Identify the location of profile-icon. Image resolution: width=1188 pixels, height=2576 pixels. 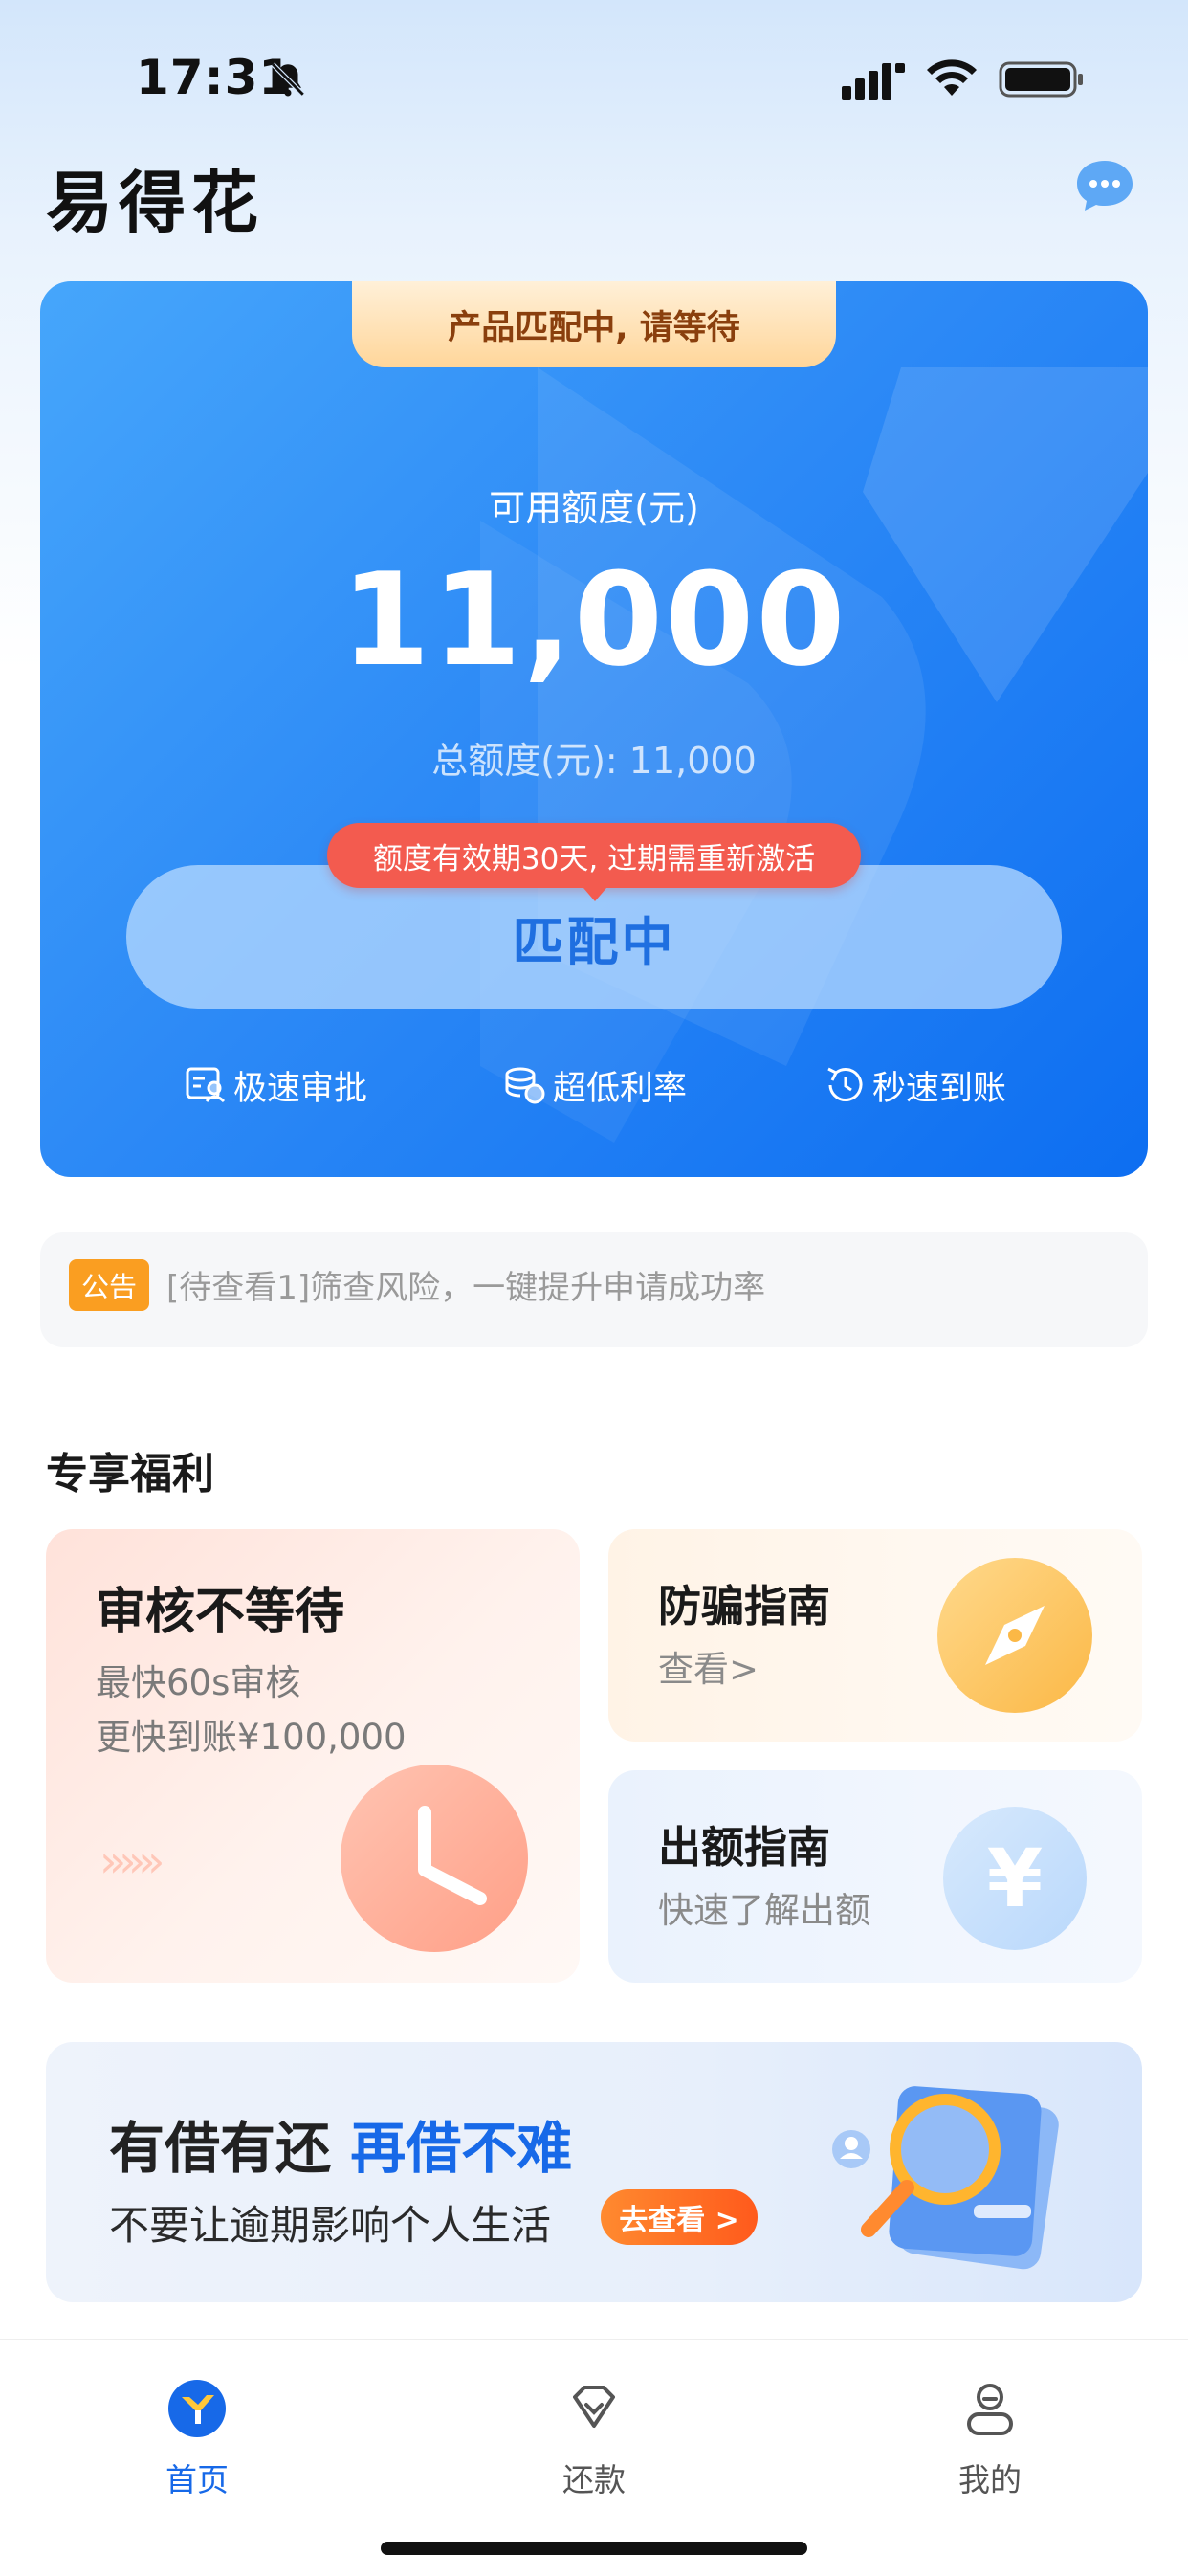
(990, 2409).